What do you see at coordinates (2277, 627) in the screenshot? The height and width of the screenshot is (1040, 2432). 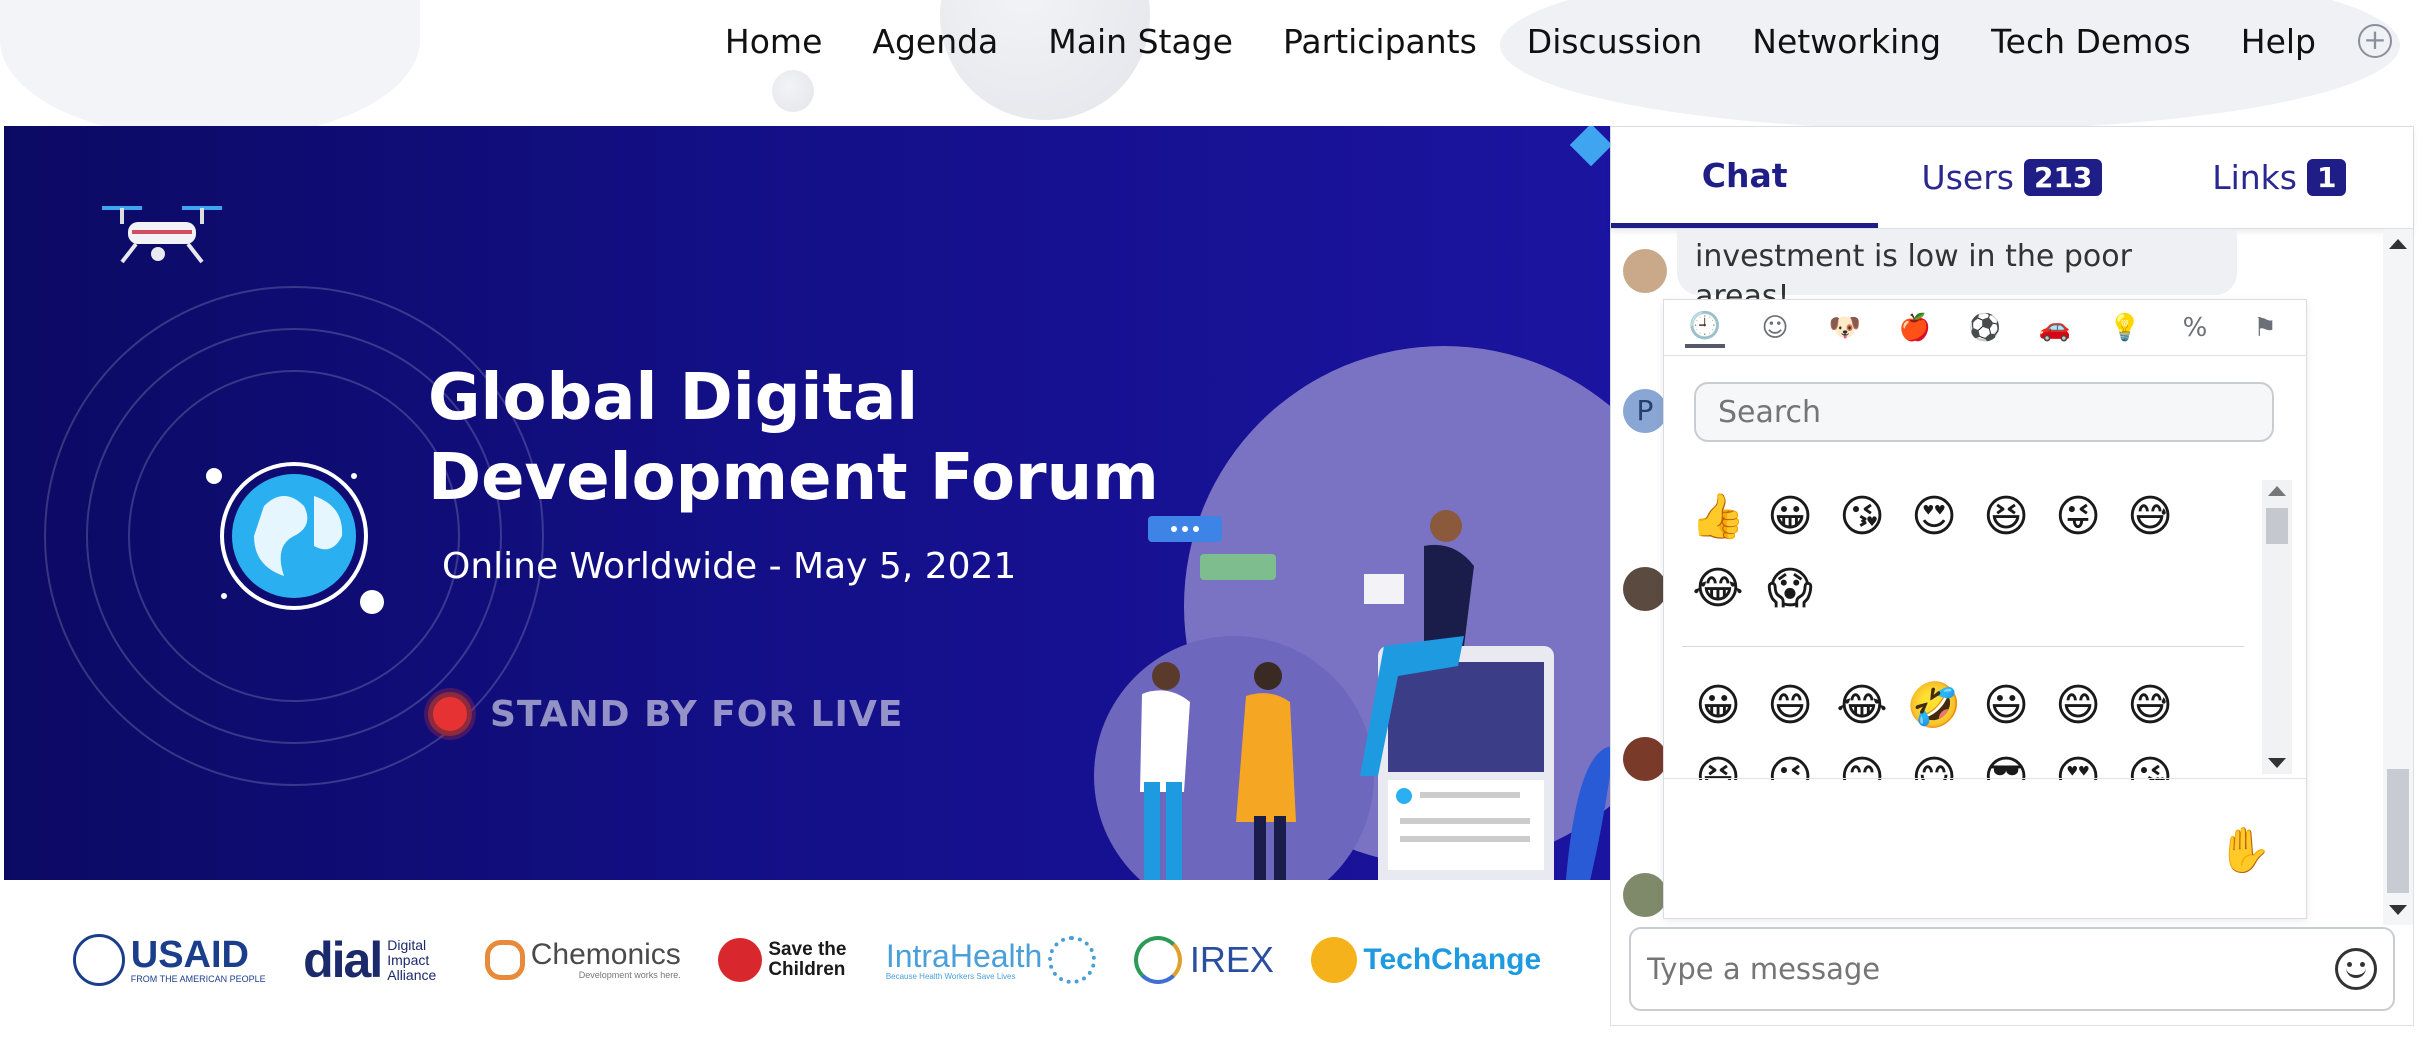 I see `emoji-scrollbar` at bounding box center [2277, 627].